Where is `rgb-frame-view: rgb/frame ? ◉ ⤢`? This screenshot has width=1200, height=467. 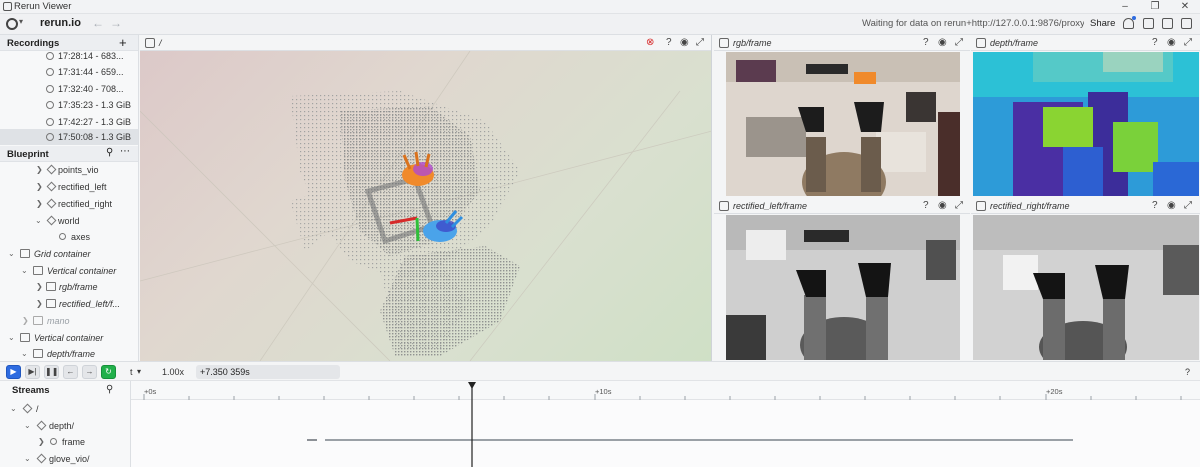 rgb-frame-view: rgb/frame ? ◉ ⤢ is located at coordinates (842, 116).